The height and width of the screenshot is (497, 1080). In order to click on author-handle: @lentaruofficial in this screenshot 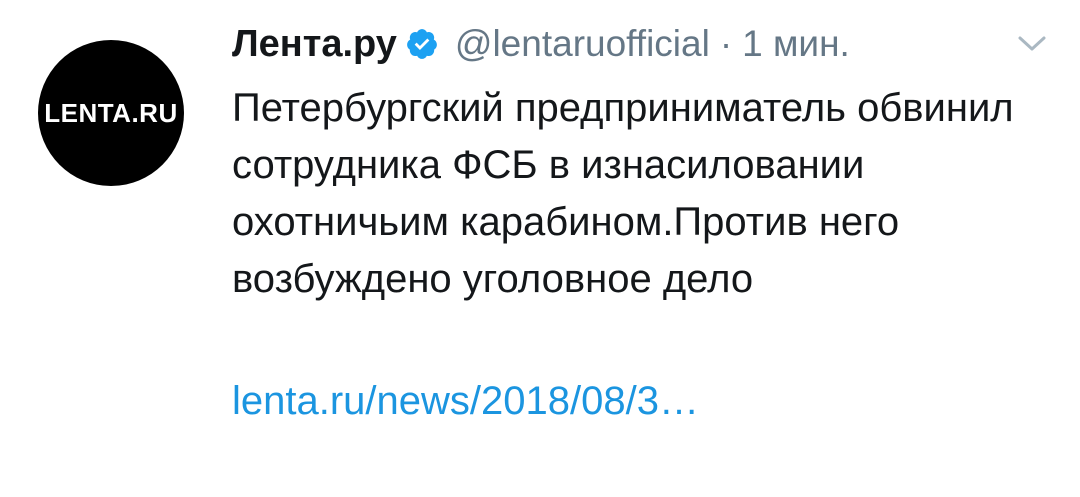, I will do `click(582, 44)`.